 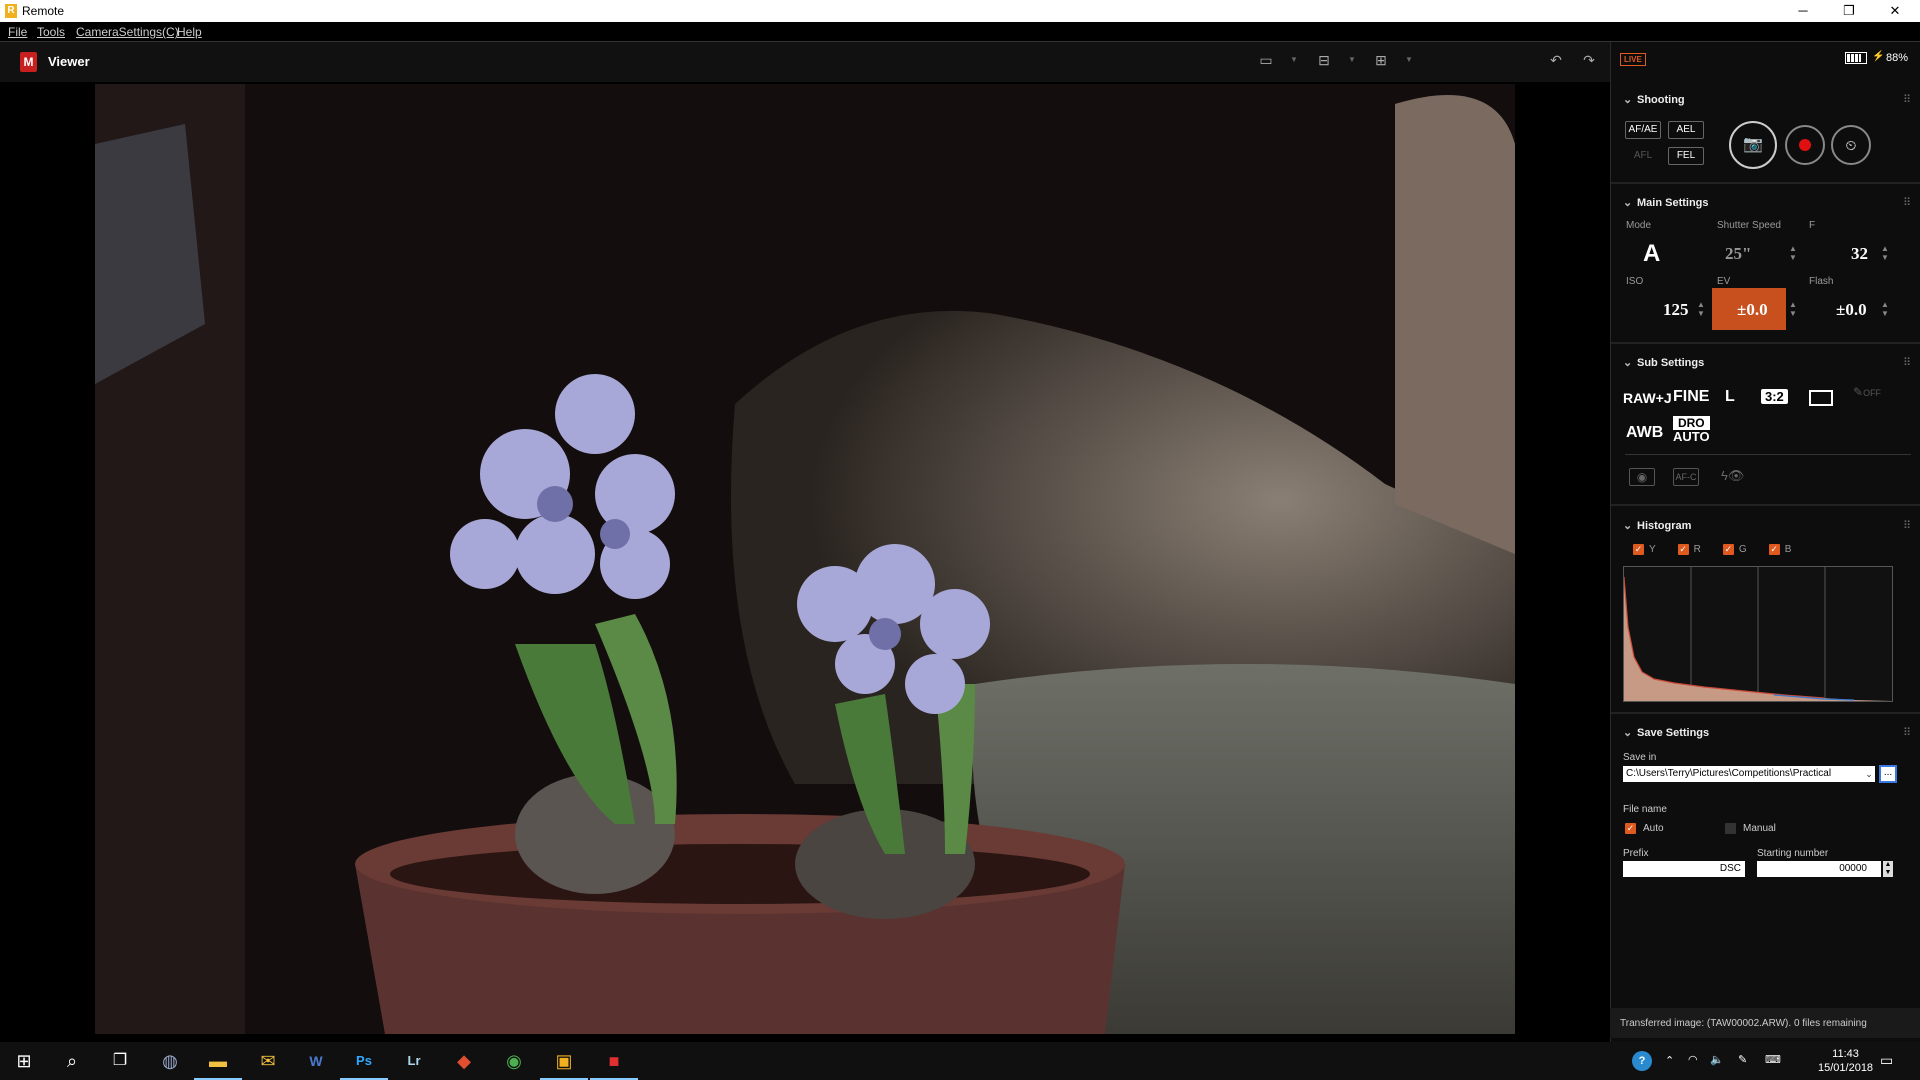 What do you see at coordinates (1666, 732) in the screenshot?
I see `save-settings-header: ⌄ Save Settings` at bounding box center [1666, 732].